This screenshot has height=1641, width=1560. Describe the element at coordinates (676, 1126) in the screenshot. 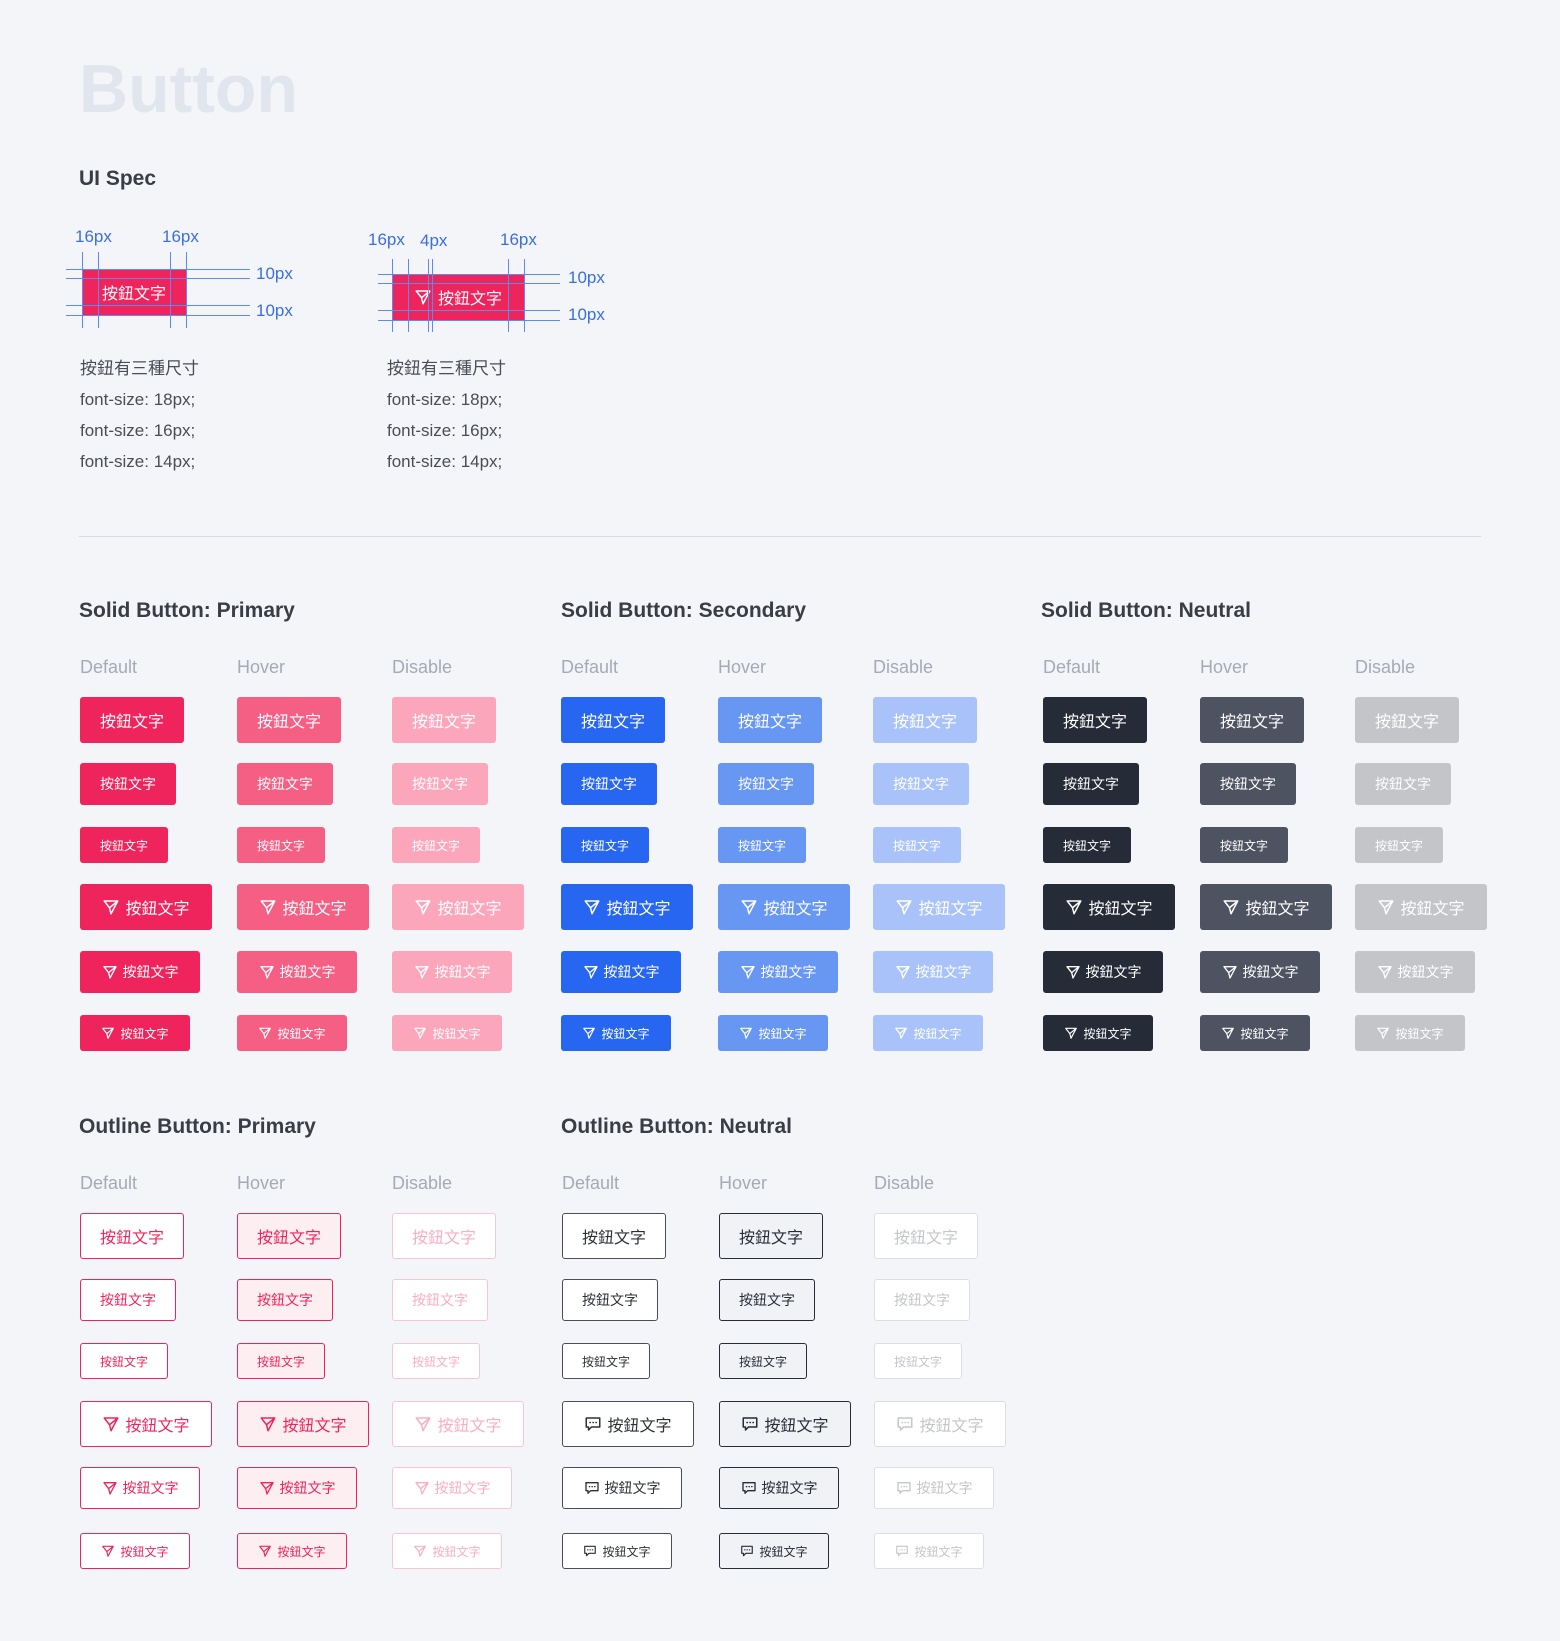

I see `section-title-outline-neutral: Outline Button: Neutral` at that location.